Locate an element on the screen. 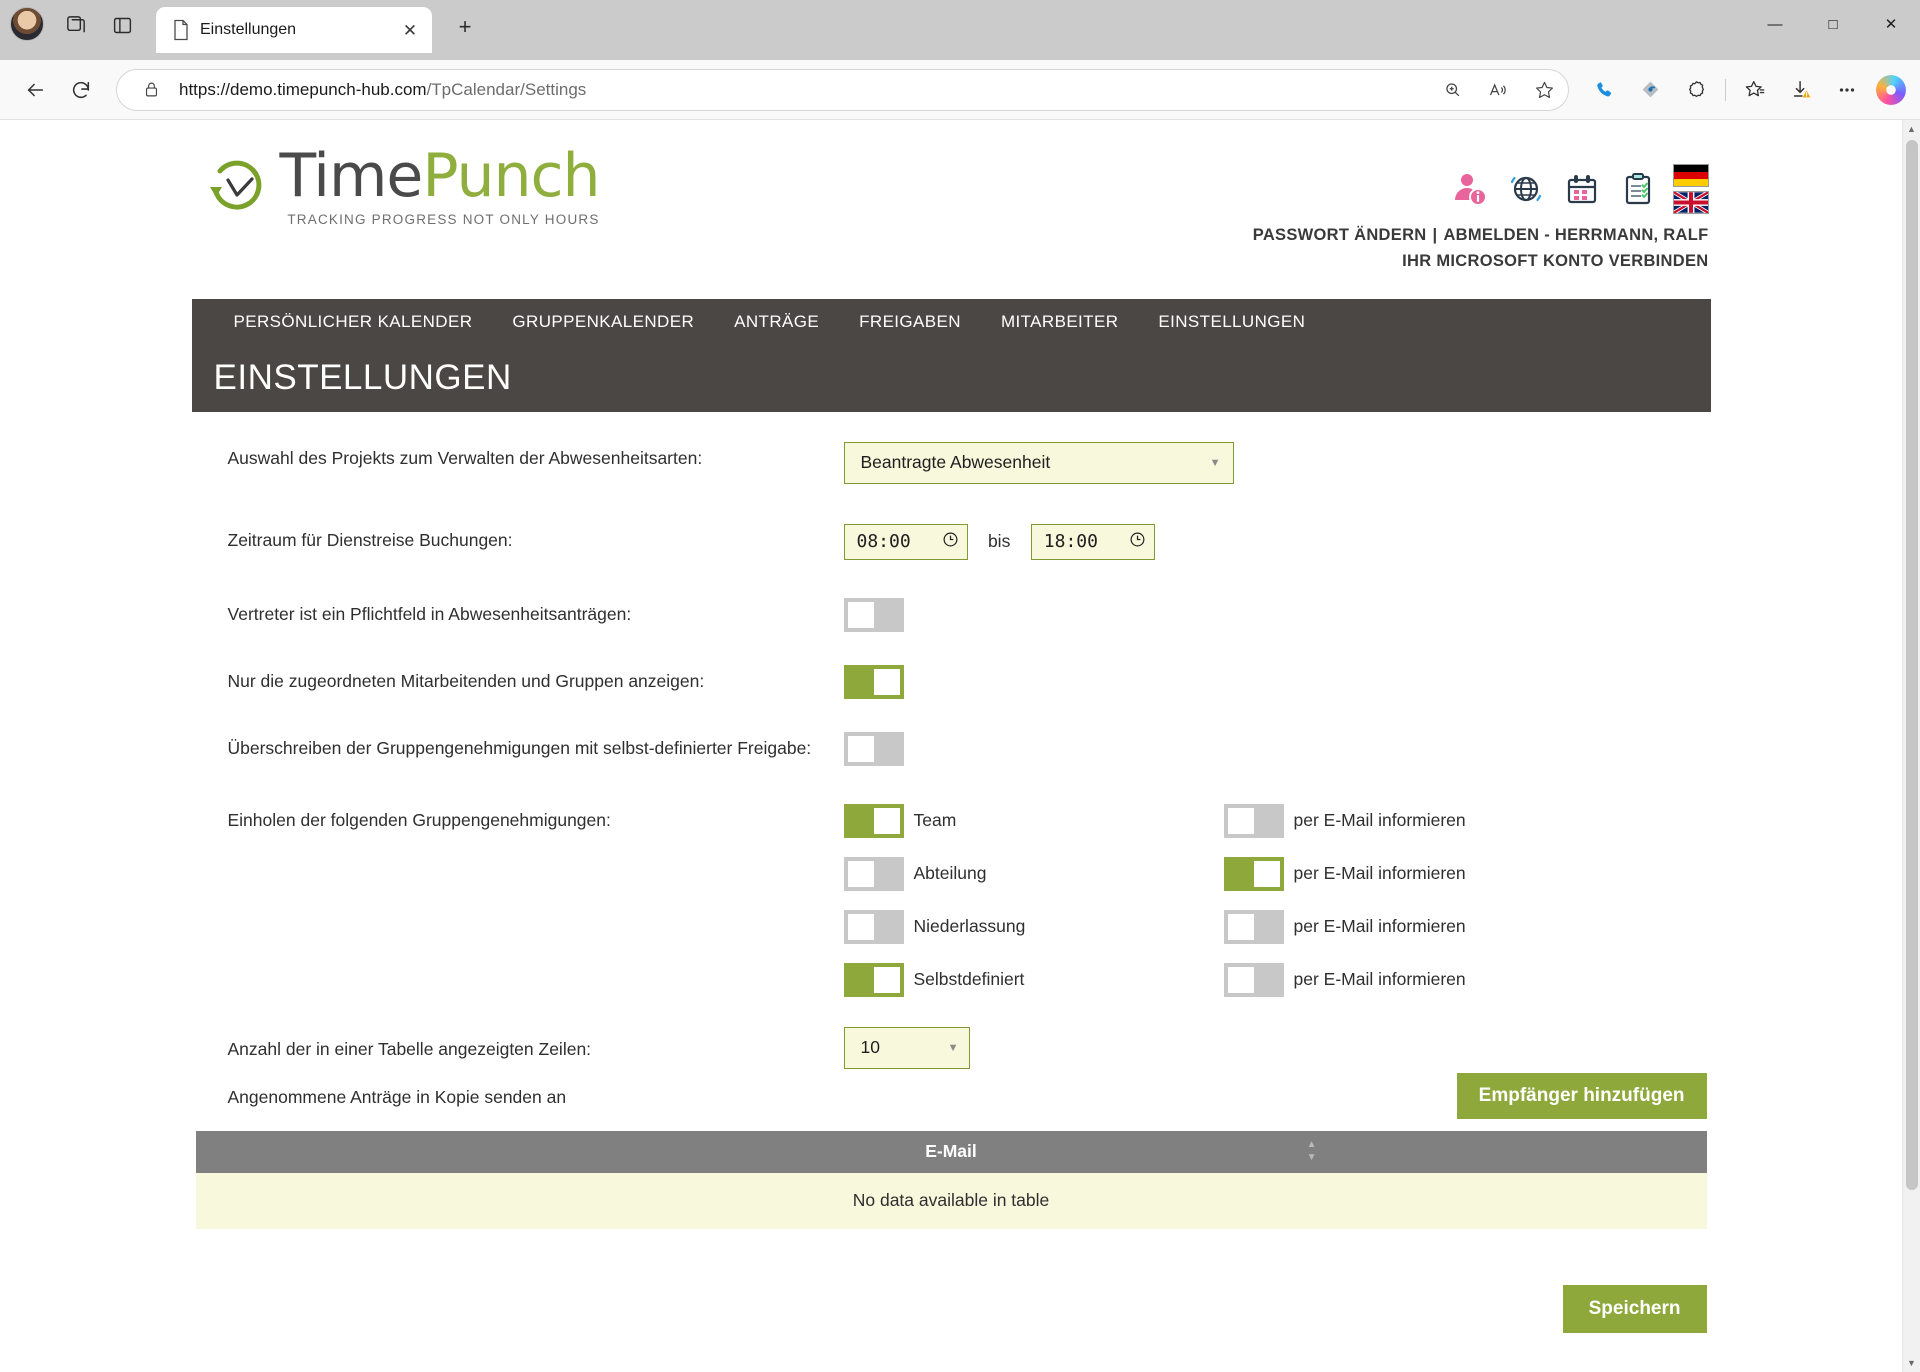  profile-avatar is located at coordinates (27, 23).